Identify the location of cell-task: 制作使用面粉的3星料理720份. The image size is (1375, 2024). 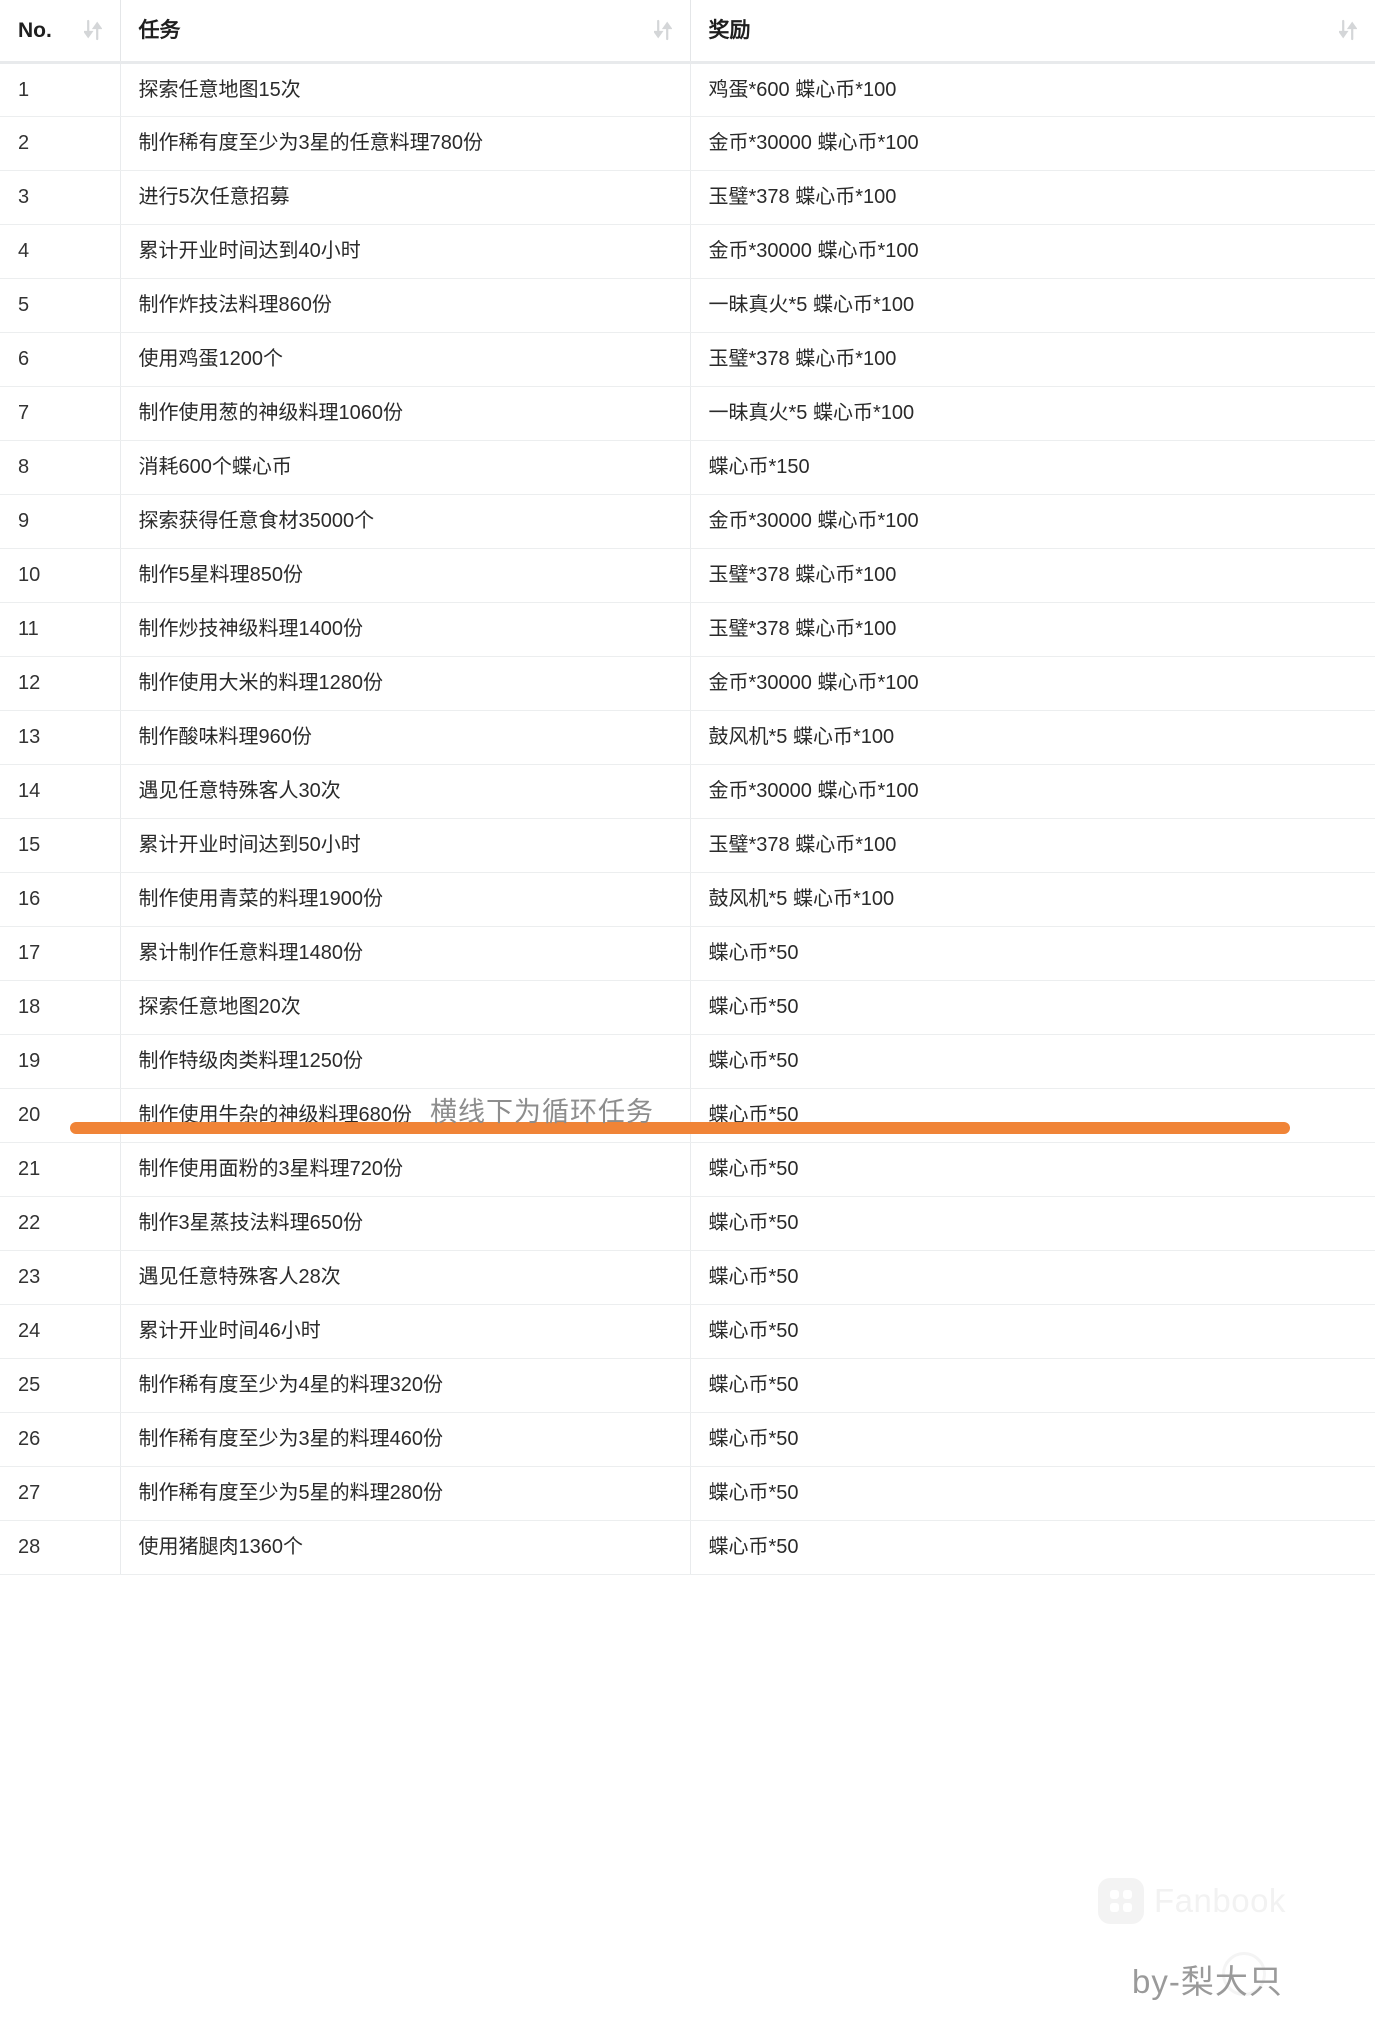
(405, 1169).